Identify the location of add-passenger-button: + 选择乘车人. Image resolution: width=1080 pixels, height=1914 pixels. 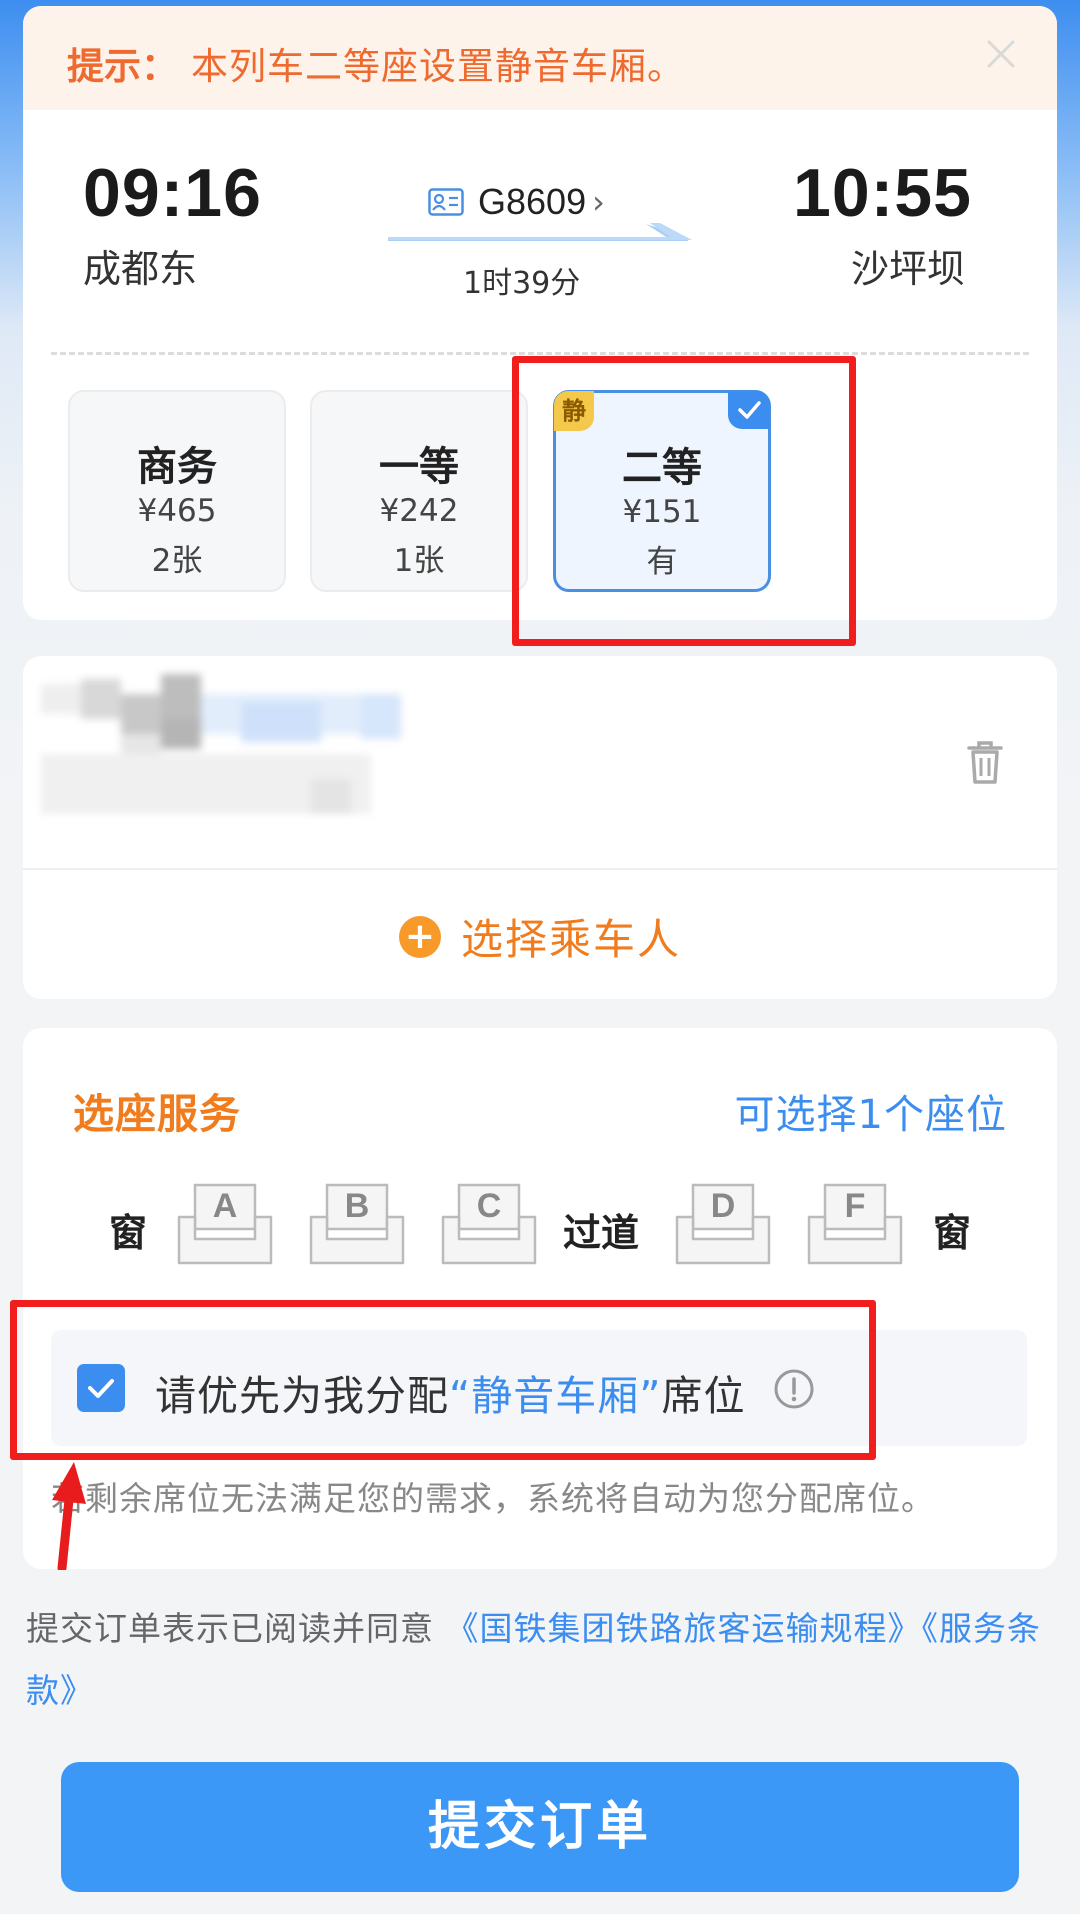
(540, 936).